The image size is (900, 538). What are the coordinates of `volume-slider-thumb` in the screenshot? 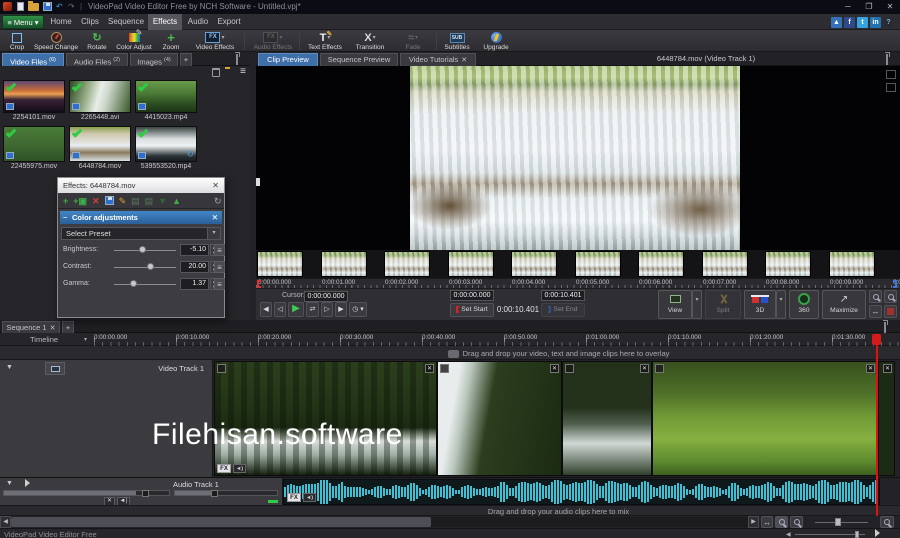 It's located at (857, 534).